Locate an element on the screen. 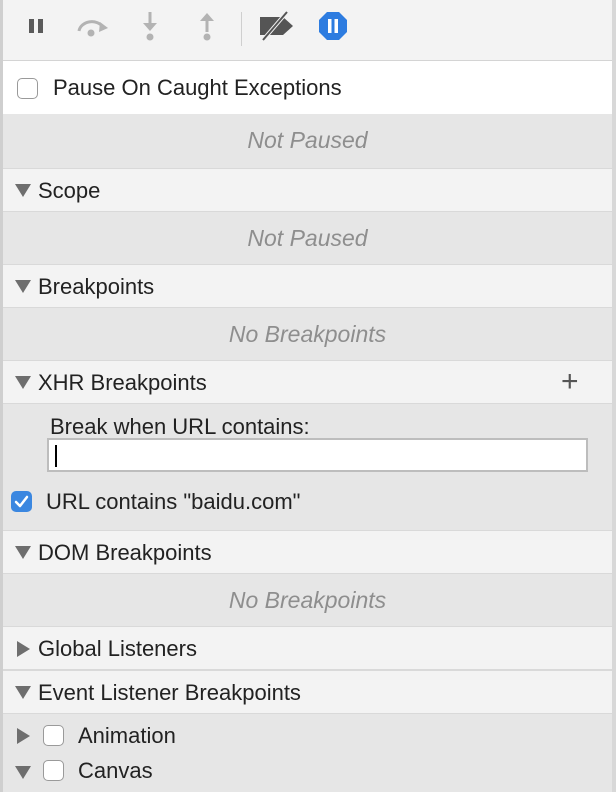 This screenshot has height=792, width=616. event-category-canvas: Canvas is located at coordinates (303, 772).